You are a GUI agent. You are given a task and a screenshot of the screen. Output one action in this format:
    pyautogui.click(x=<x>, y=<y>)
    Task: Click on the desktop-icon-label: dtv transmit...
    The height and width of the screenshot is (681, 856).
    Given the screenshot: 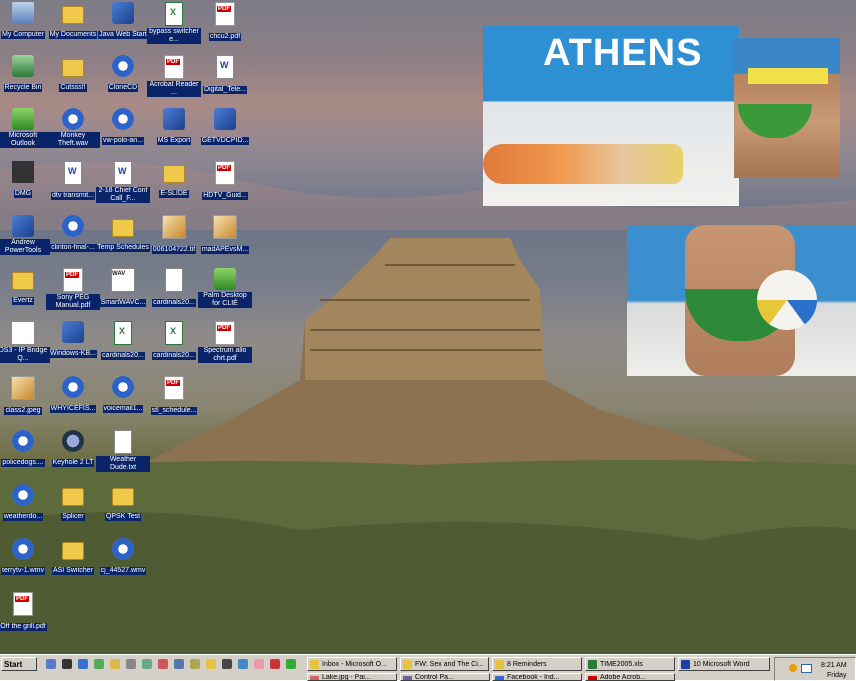 What is the action you would take?
    pyautogui.click(x=72, y=196)
    